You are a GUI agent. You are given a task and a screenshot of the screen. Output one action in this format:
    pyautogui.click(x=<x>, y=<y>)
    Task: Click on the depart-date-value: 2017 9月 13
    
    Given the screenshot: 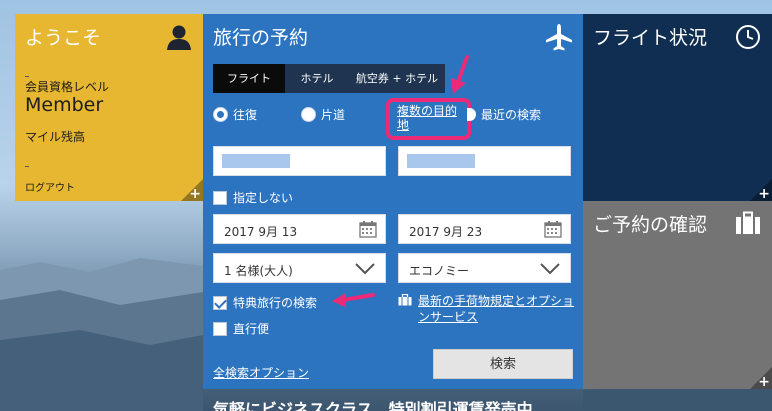 What is the action you would take?
    pyautogui.click(x=261, y=232)
    